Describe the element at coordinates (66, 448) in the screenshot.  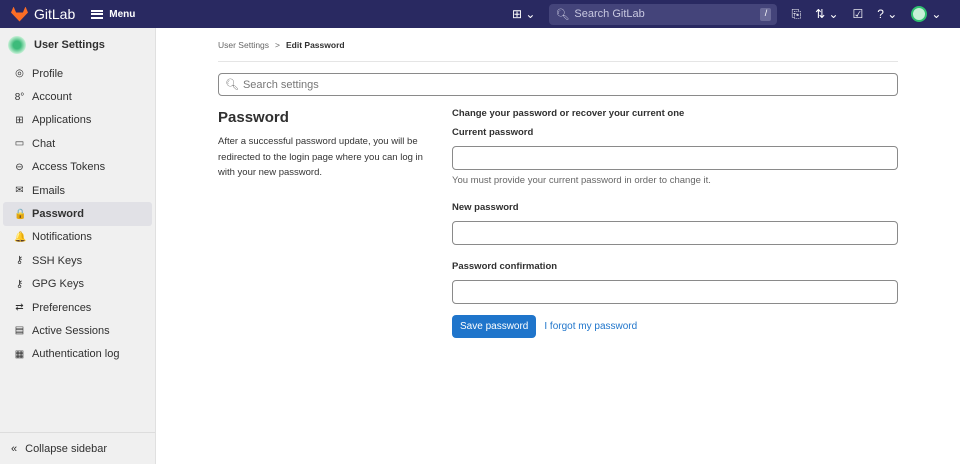
I see `collapse-label: Collapse sidebar` at that location.